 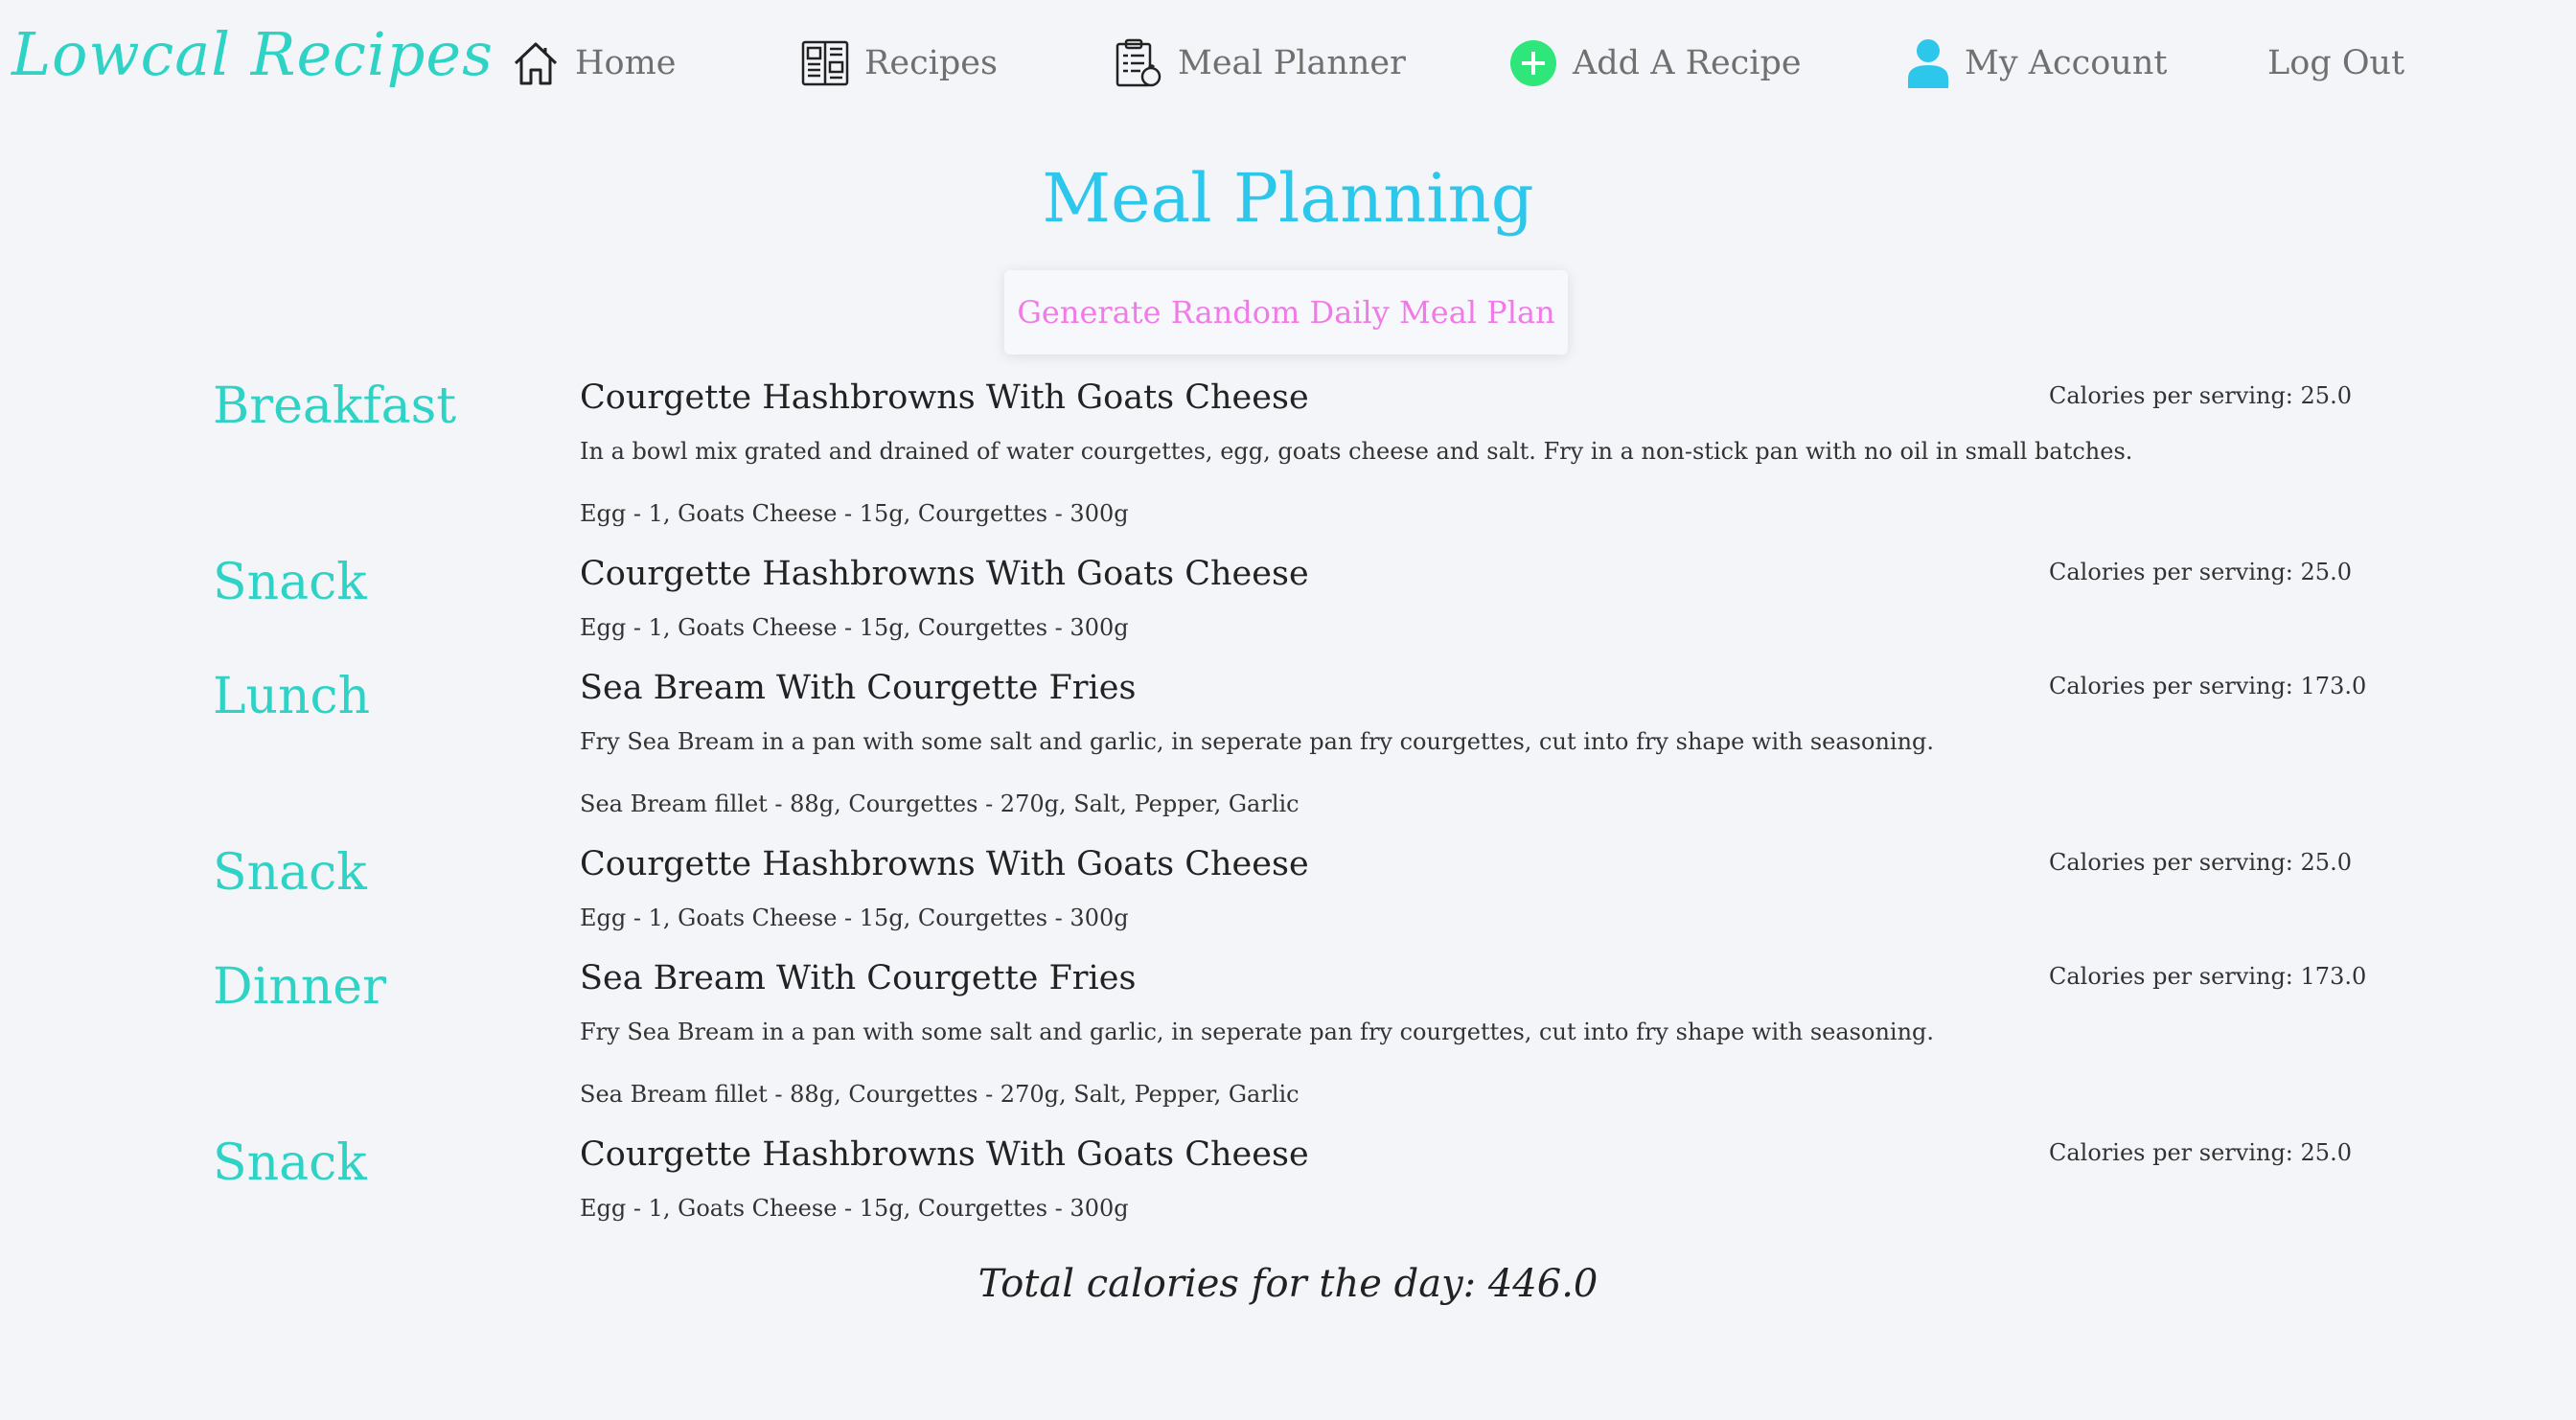 What do you see at coordinates (2066, 63) in the screenshot?
I see `nav-my-account-label: My Account` at bounding box center [2066, 63].